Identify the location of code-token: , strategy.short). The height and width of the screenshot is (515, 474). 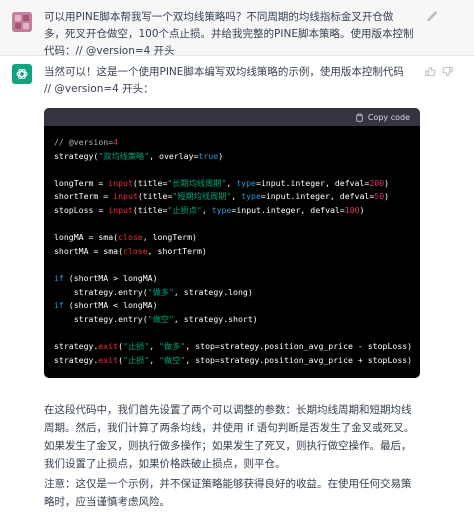
(215, 318).